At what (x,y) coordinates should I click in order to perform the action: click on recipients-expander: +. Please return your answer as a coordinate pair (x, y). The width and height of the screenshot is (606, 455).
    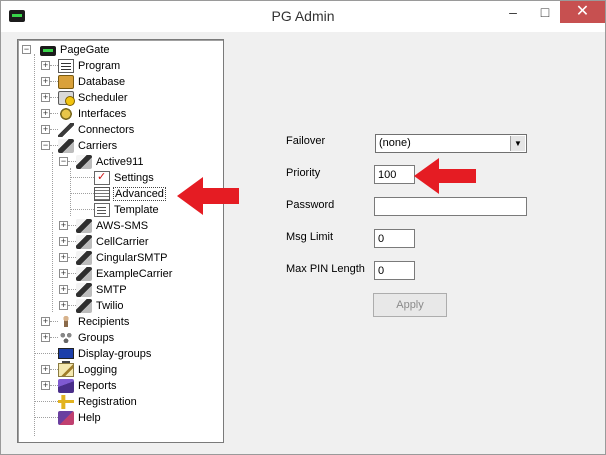
    Looking at the image, I should click on (45, 321).